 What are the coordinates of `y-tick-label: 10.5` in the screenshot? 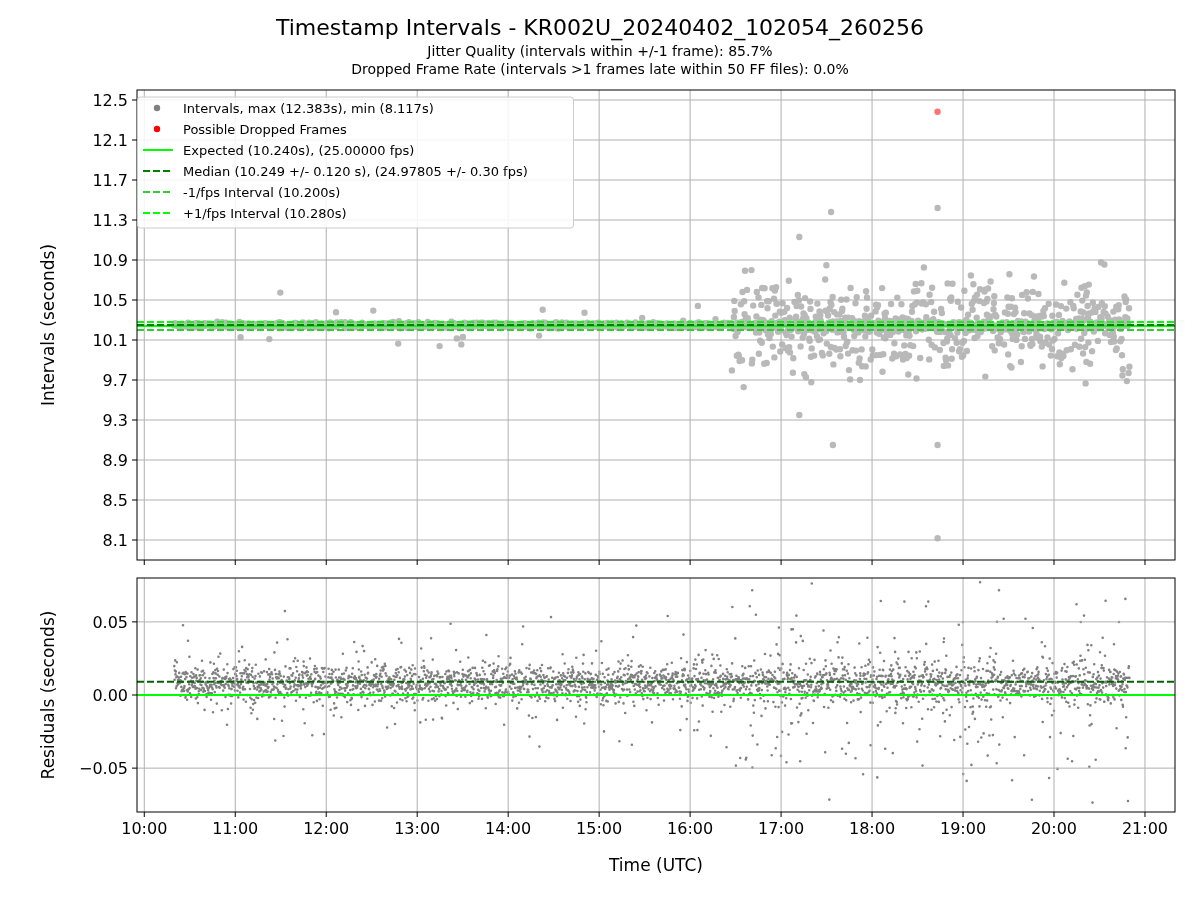 It's located at (110, 300).